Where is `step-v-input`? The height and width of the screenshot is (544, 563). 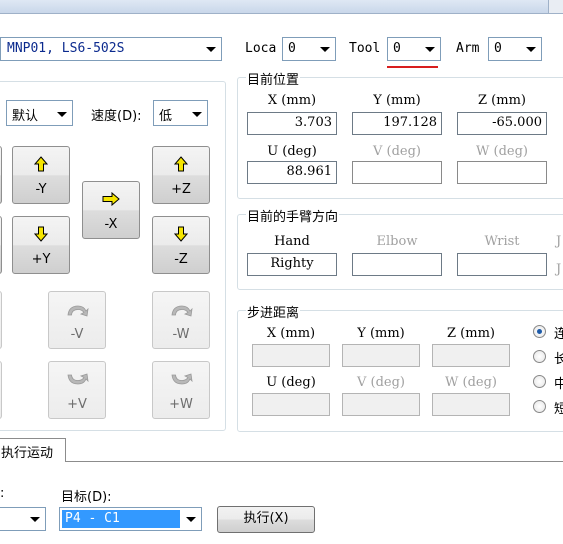 step-v-input is located at coordinates (381, 404).